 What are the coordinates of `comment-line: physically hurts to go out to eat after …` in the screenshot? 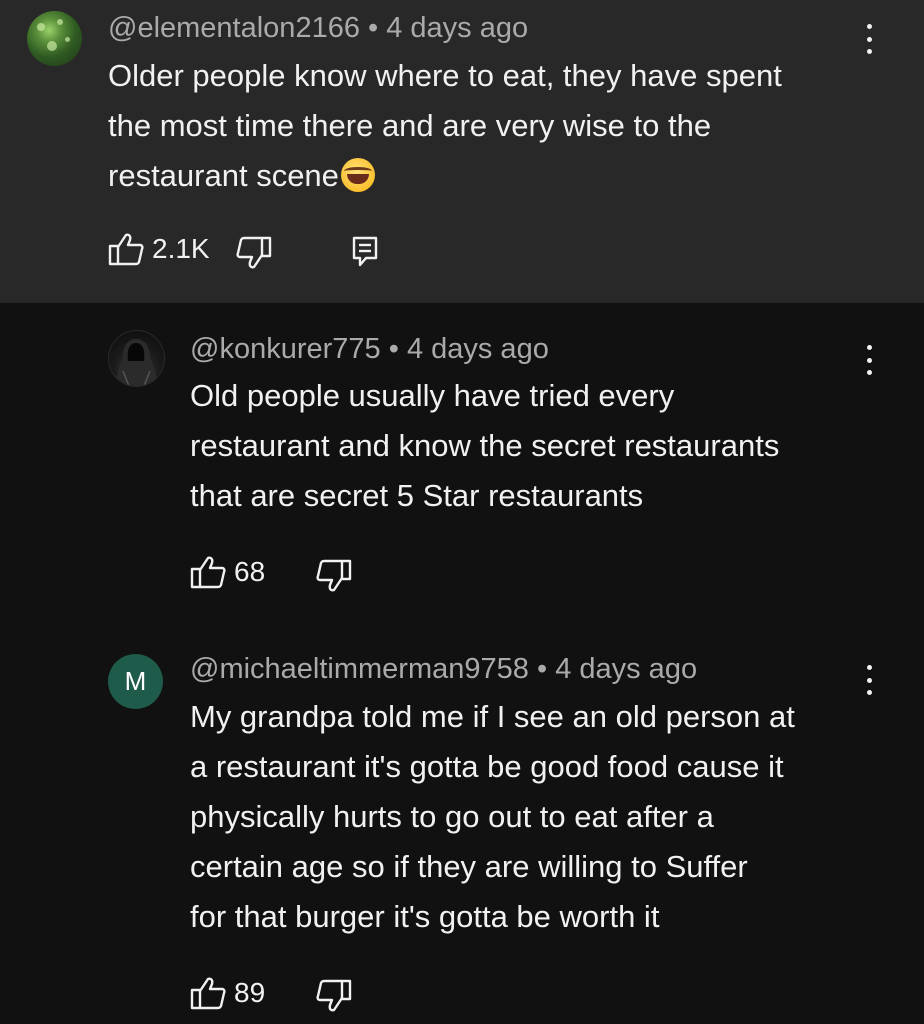 It's located at (452, 816).